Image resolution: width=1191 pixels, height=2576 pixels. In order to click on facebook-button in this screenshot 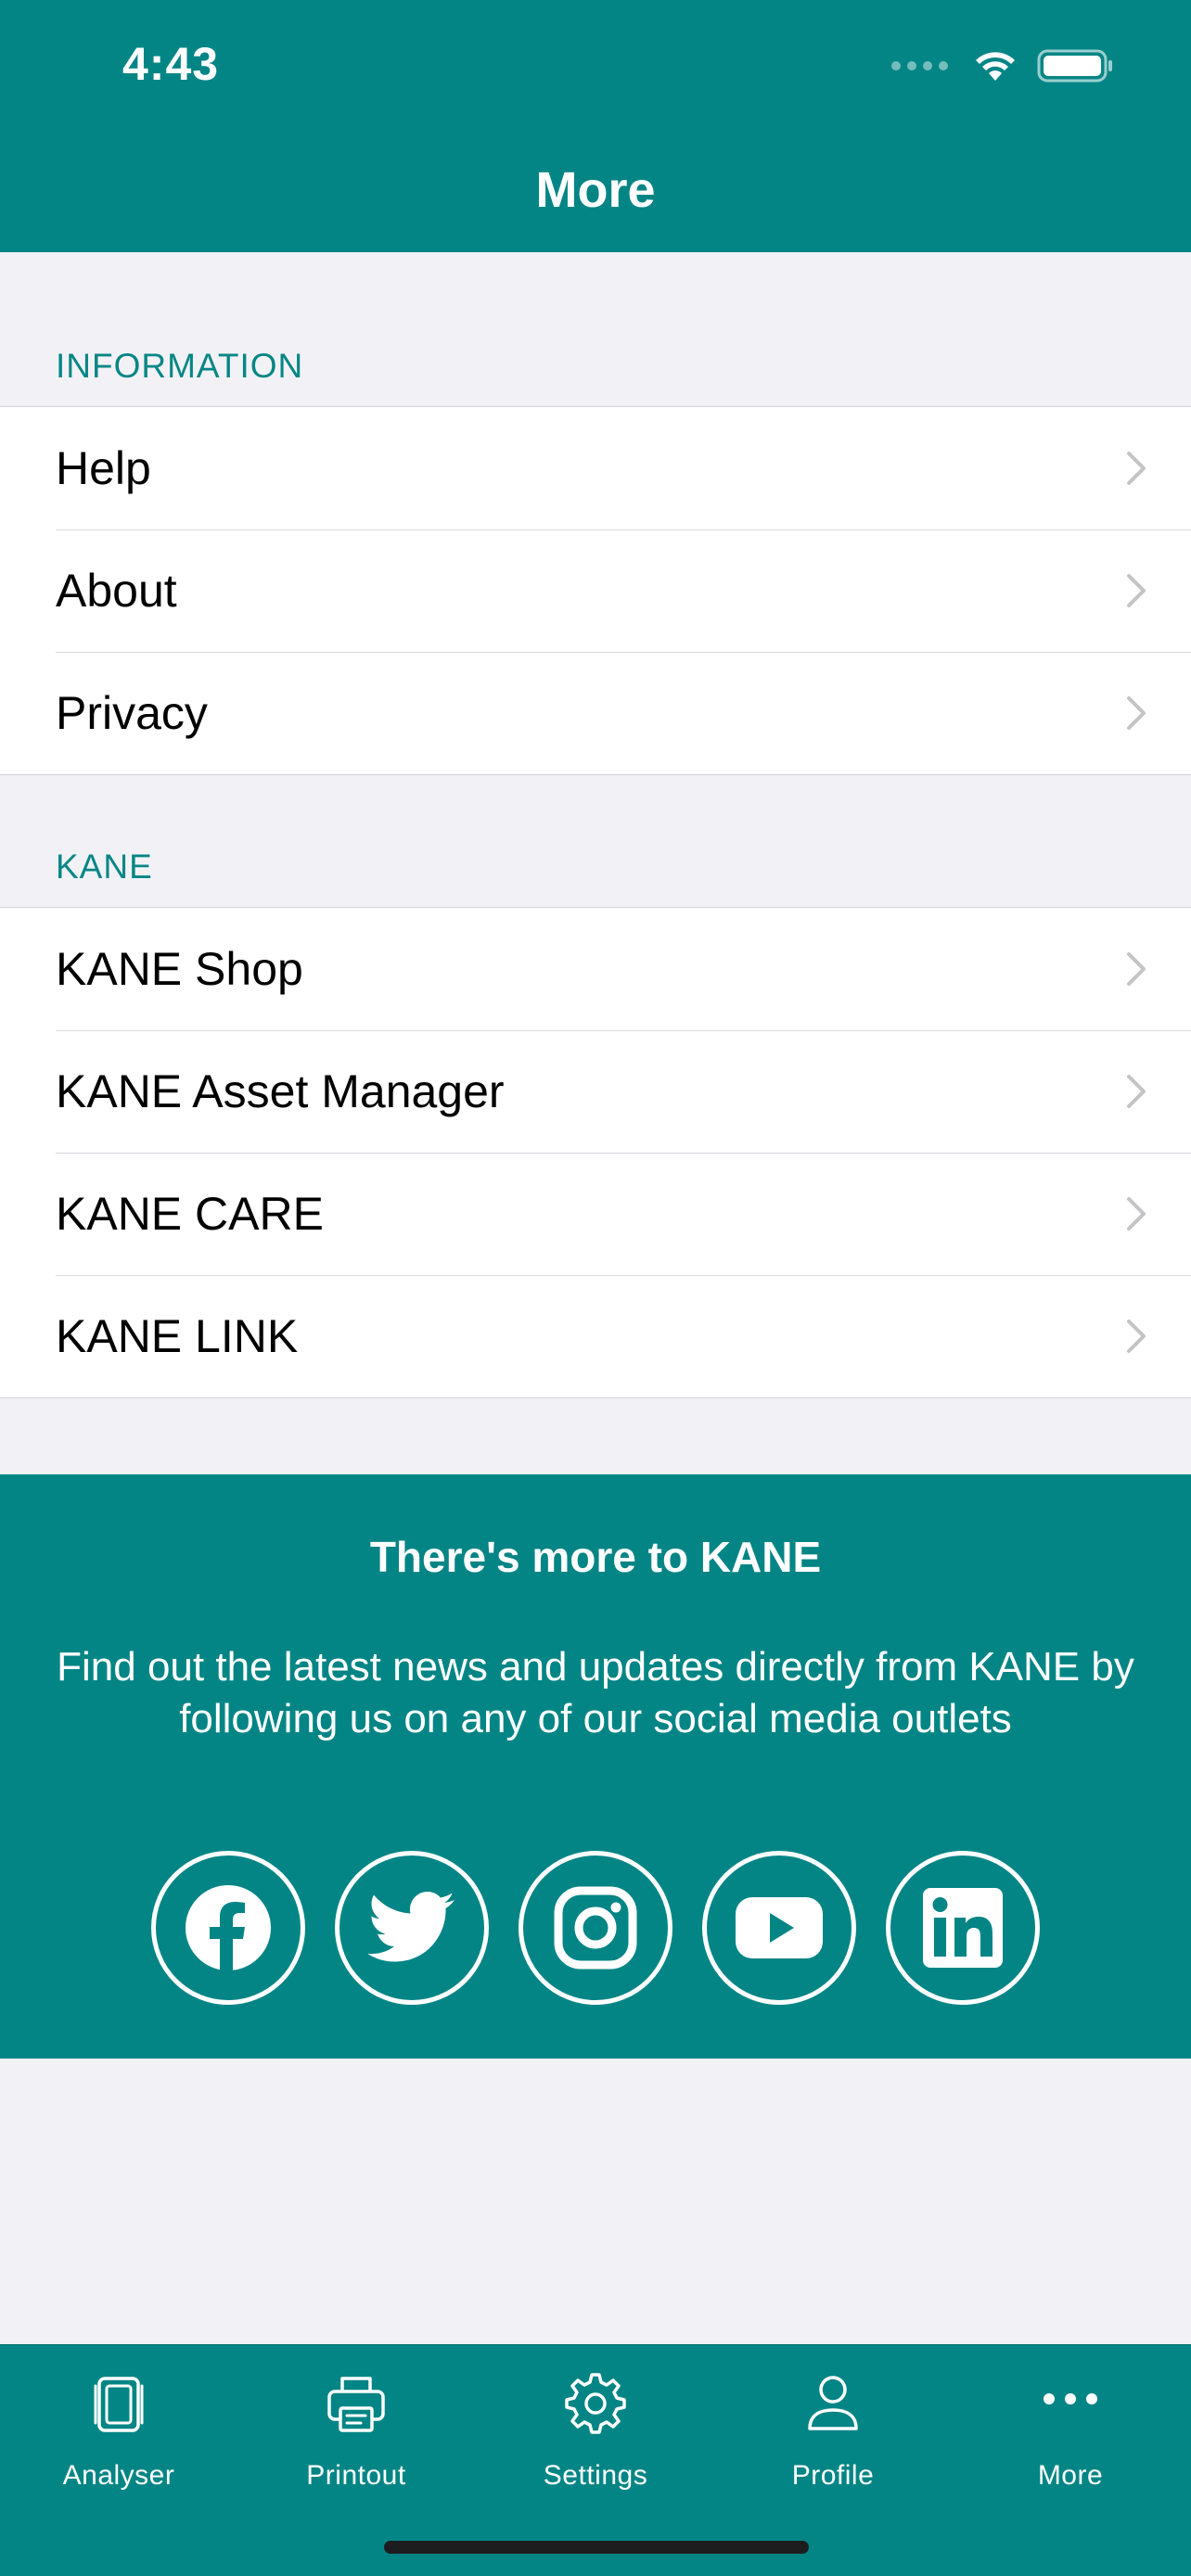, I will do `click(228, 1928)`.